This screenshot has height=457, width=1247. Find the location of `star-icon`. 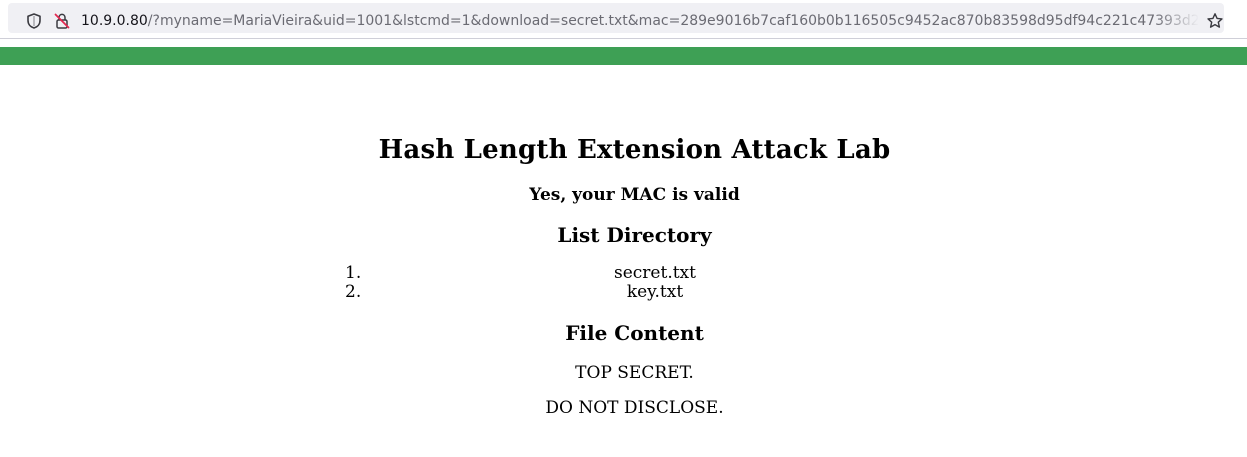

star-icon is located at coordinates (1215, 21).